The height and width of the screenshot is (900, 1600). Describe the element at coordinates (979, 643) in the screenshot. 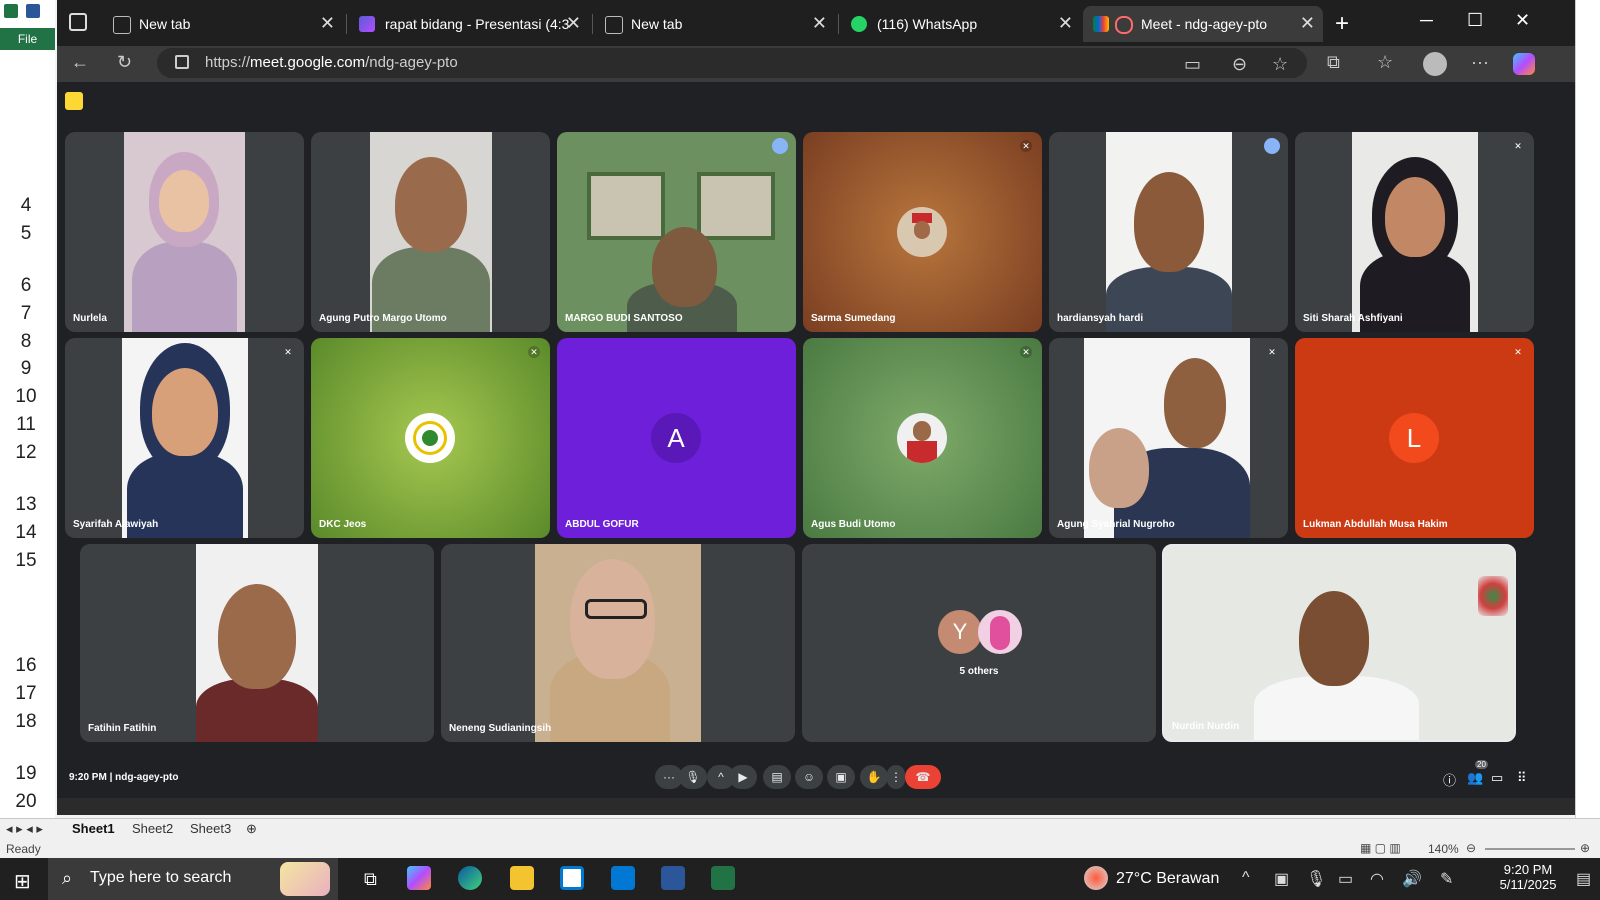

I see `others-tile: Y 5 others` at that location.